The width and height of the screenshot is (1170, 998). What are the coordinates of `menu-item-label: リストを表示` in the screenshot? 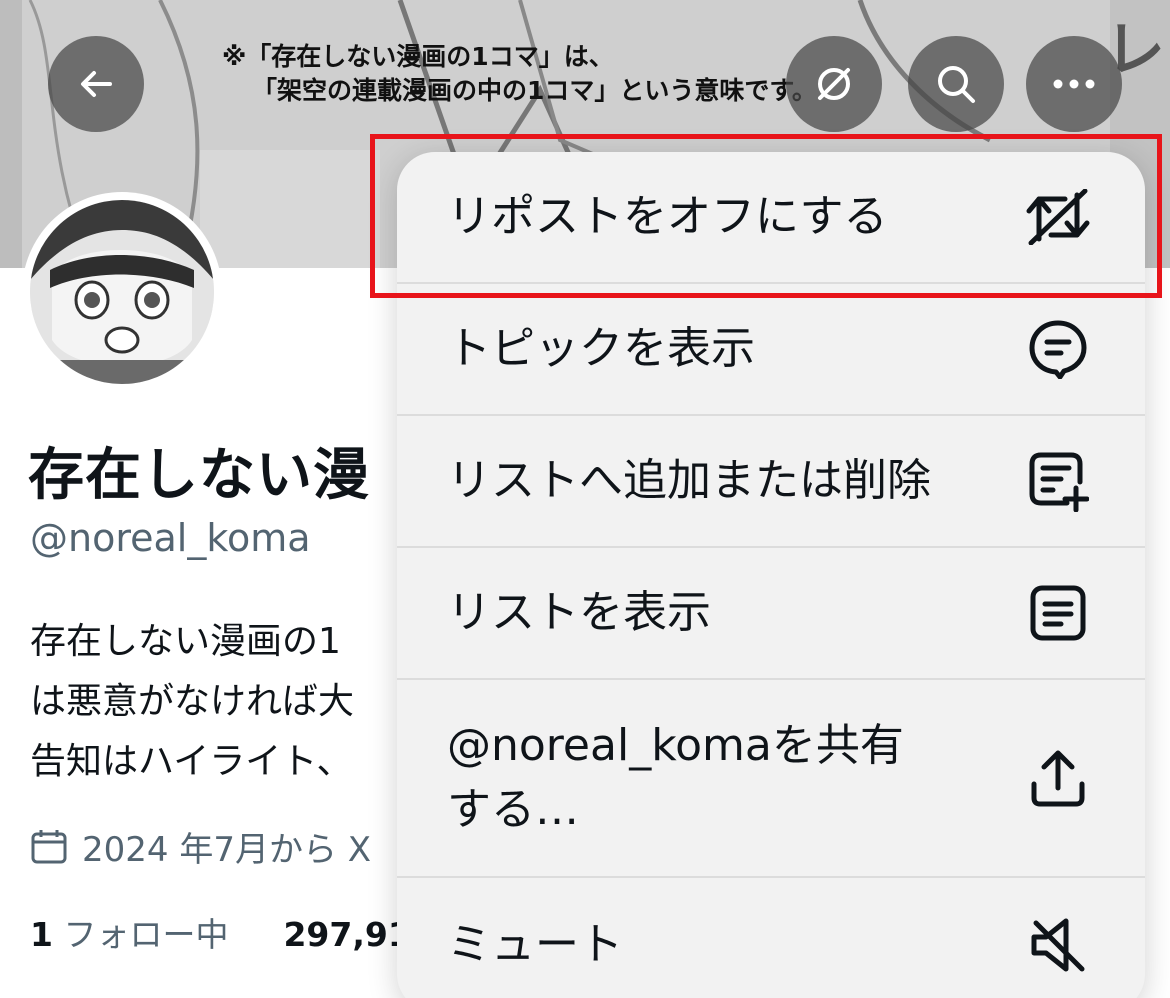 It's located at (579, 612).